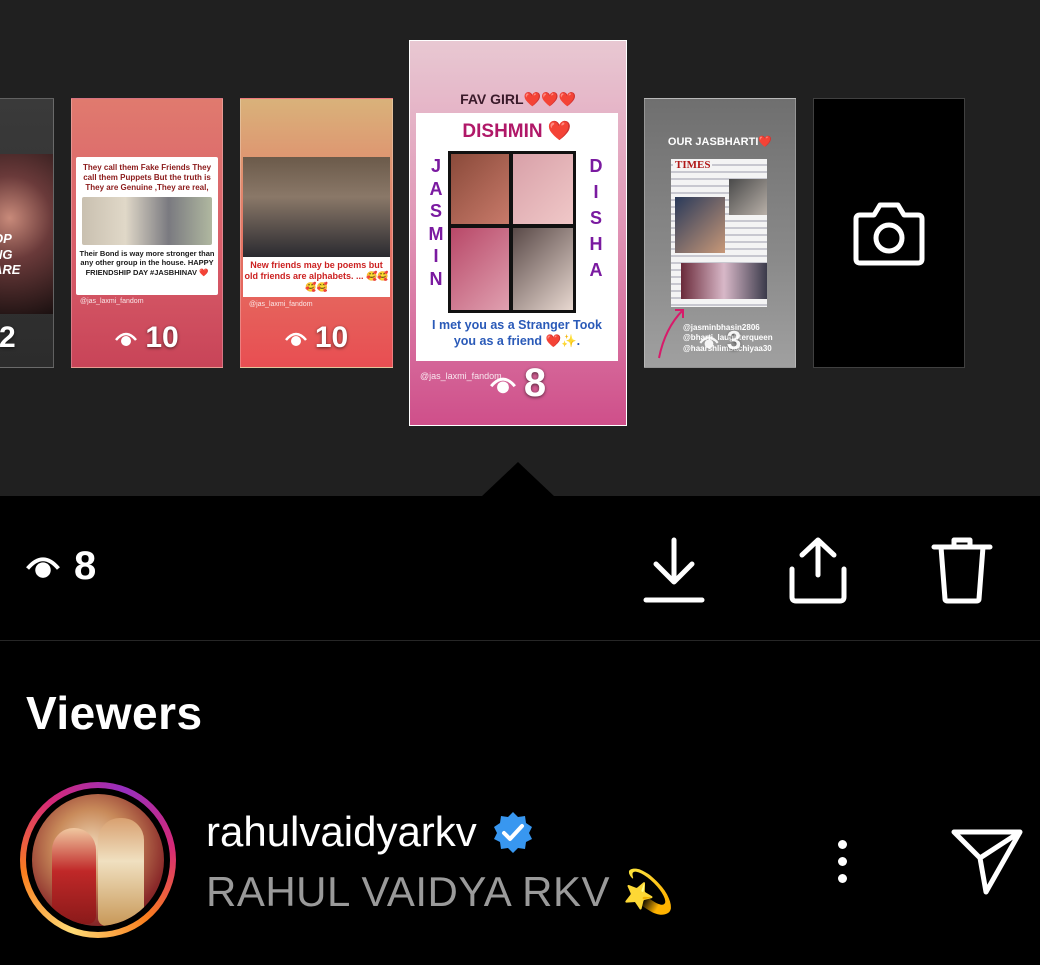 The width and height of the screenshot is (1040, 965). What do you see at coordinates (596, 218) in the screenshot?
I see `story-right-name: DISHA` at bounding box center [596, 218].